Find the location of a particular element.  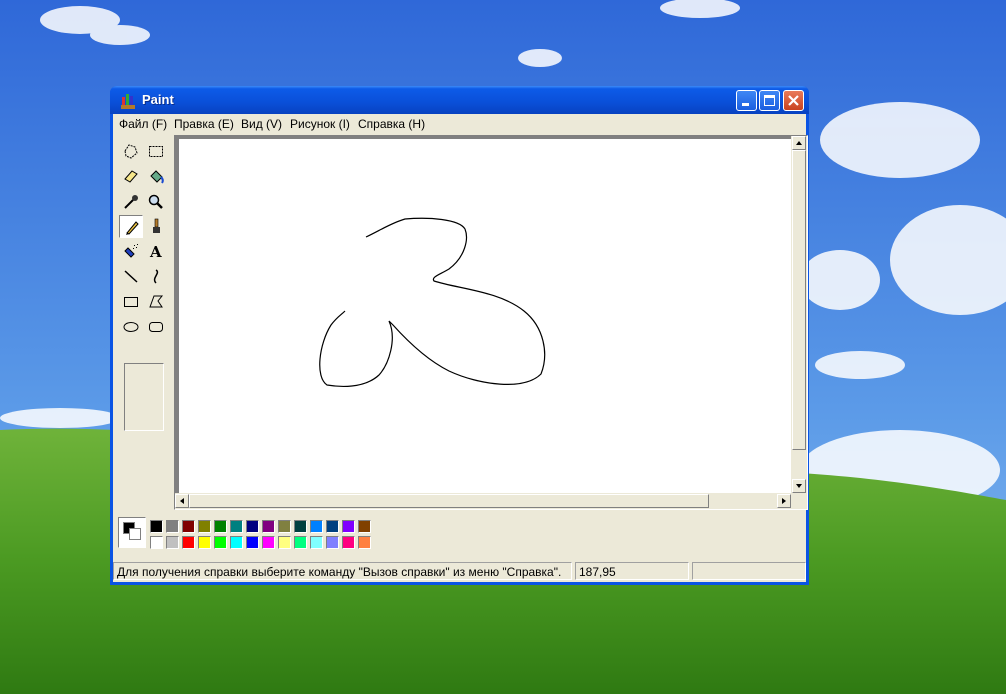

menu-edit: Правка (E) is located at coordinates (204, 124).